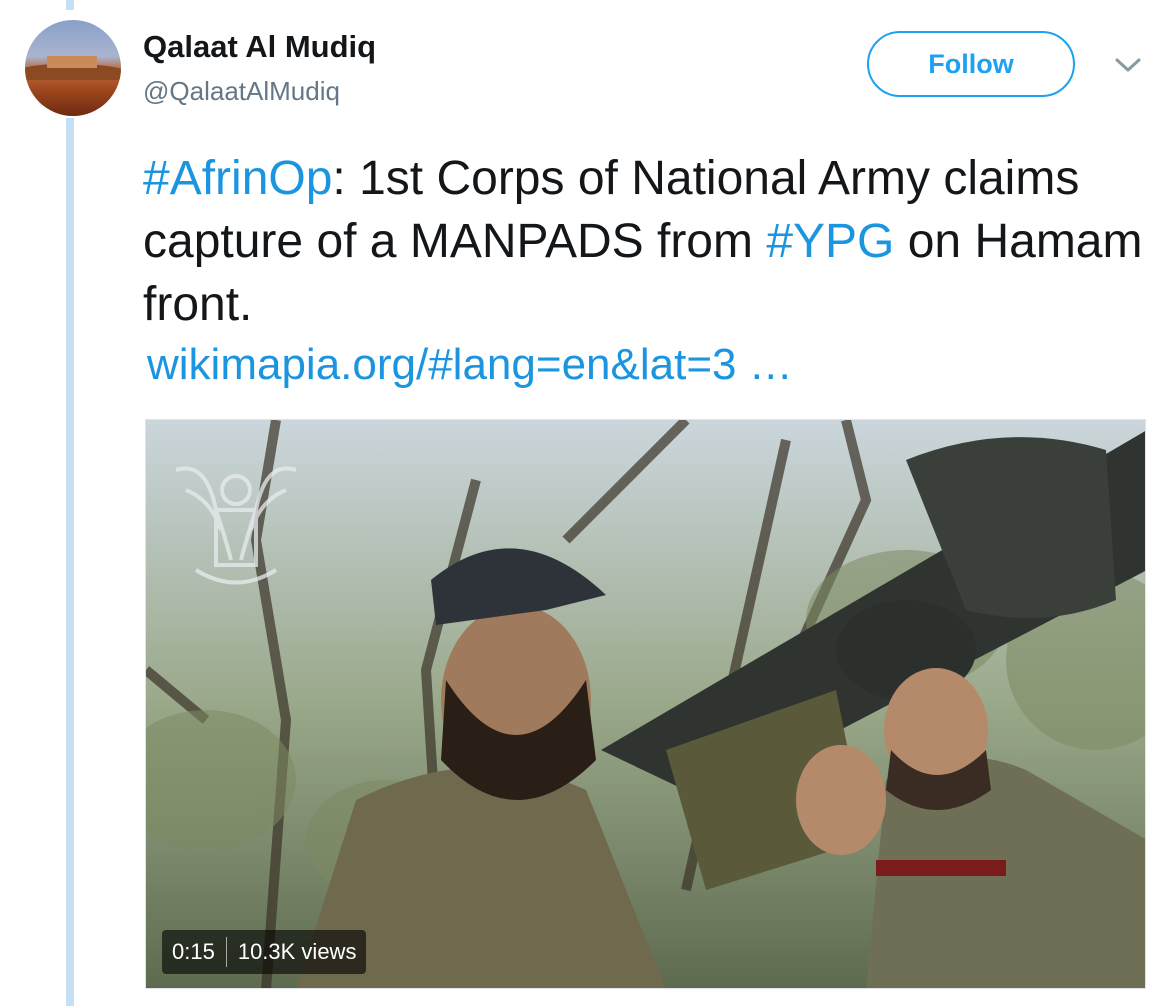 This screenshot has height=1006, width=1162. What do you see at coordinates (259, 47) in the screenshot?
I see `display-name: Qalaat Al Mudiq` at bounding box center [259, 47].